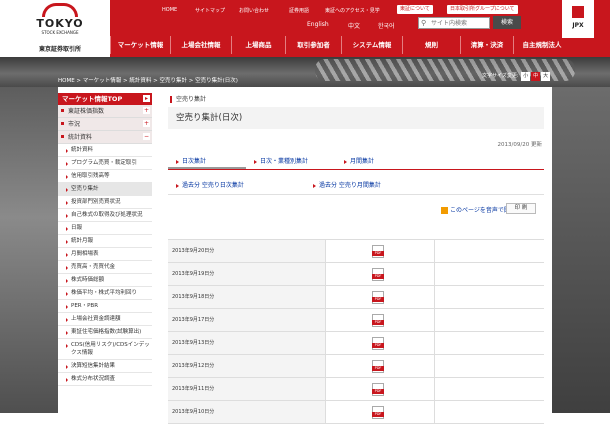  I want to click on tab-monthly: 月間集計, so click(376, 161).